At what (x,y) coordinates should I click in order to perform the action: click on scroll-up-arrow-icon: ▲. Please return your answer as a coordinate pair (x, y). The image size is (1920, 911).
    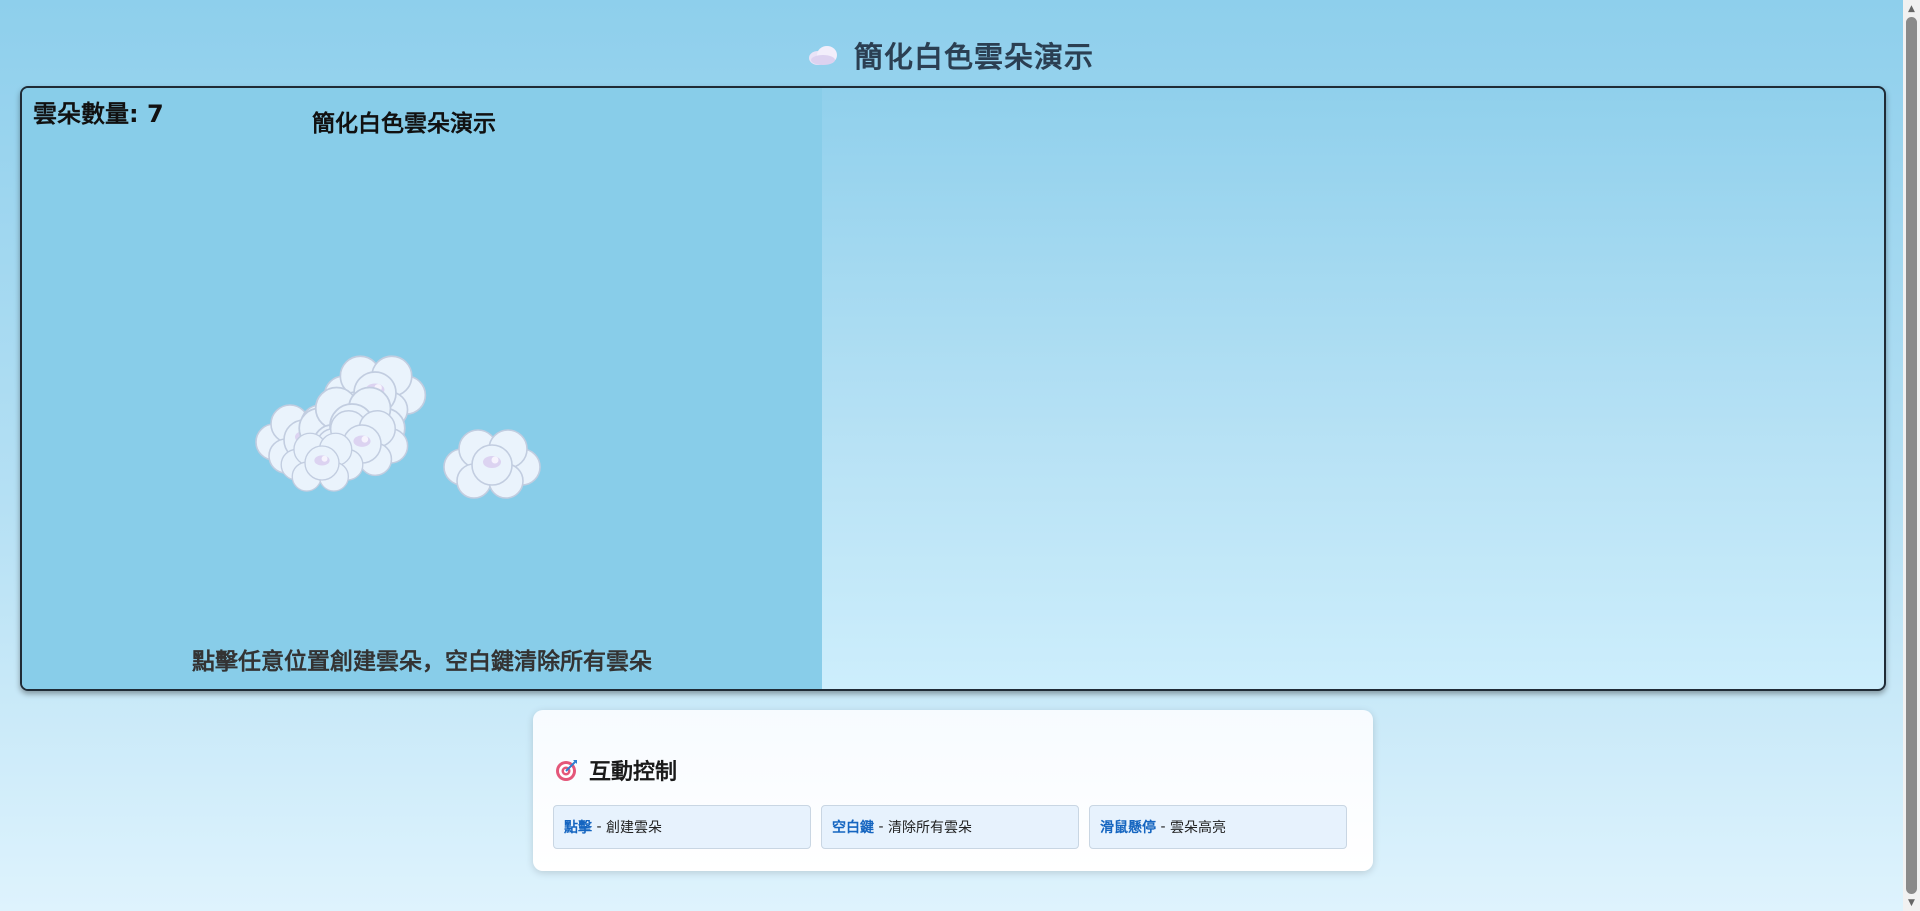
    Looking at the image, I should click on (1911, 8).